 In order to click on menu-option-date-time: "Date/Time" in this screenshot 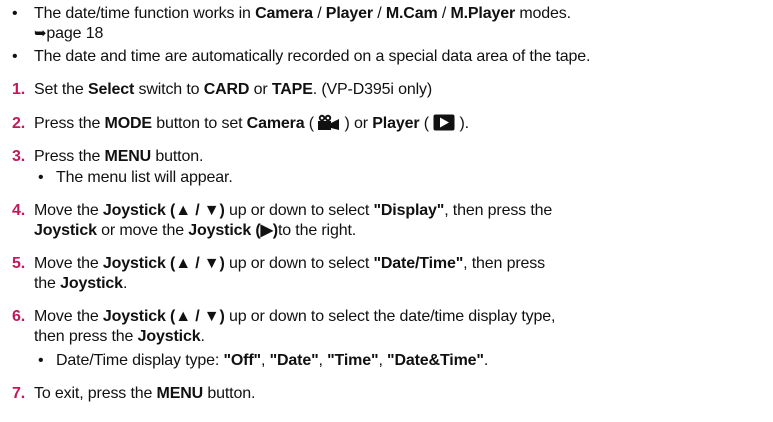, I will do `click(418, 263)`.